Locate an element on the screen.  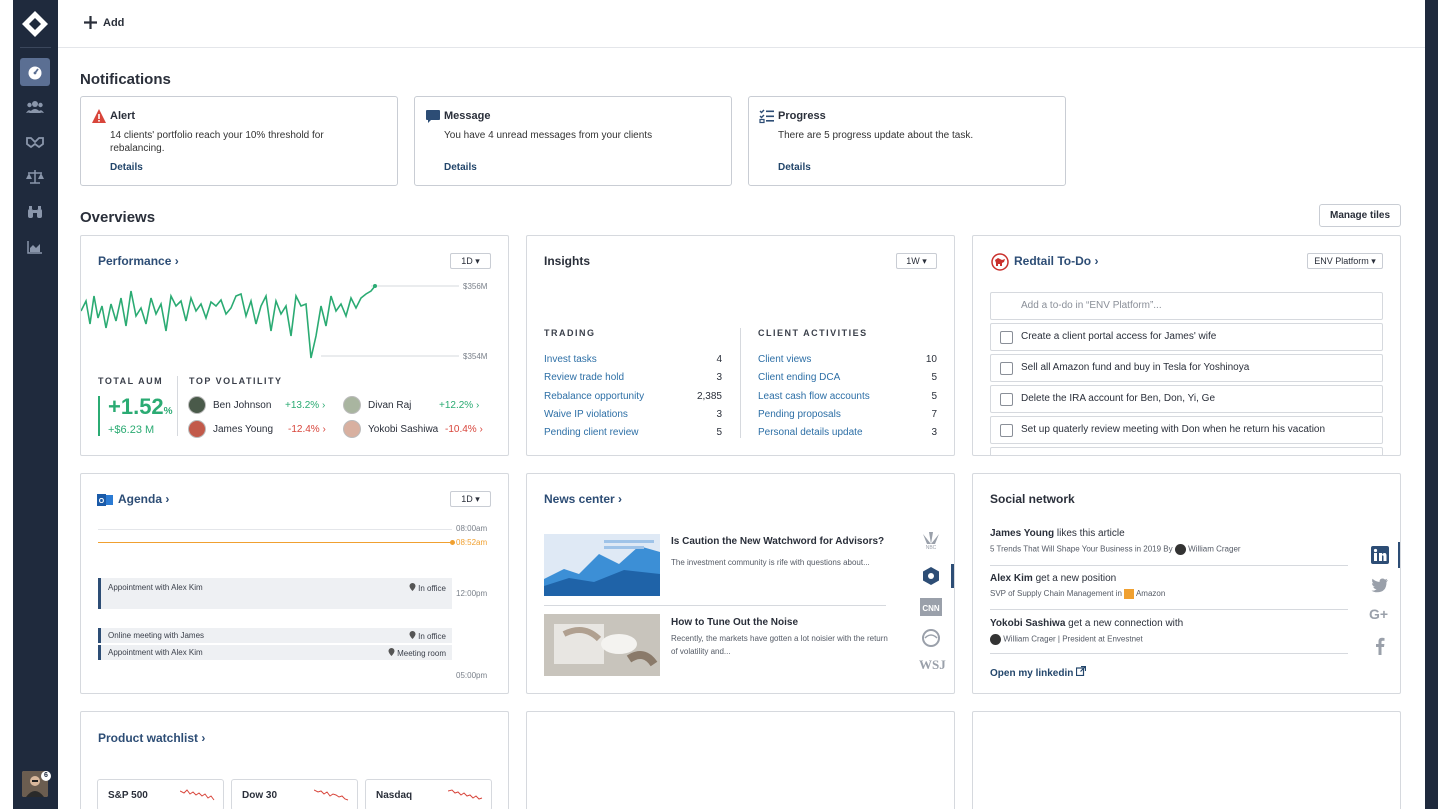
manage-tiles-button: Manage tiles is located at coordinates (1360, 215).